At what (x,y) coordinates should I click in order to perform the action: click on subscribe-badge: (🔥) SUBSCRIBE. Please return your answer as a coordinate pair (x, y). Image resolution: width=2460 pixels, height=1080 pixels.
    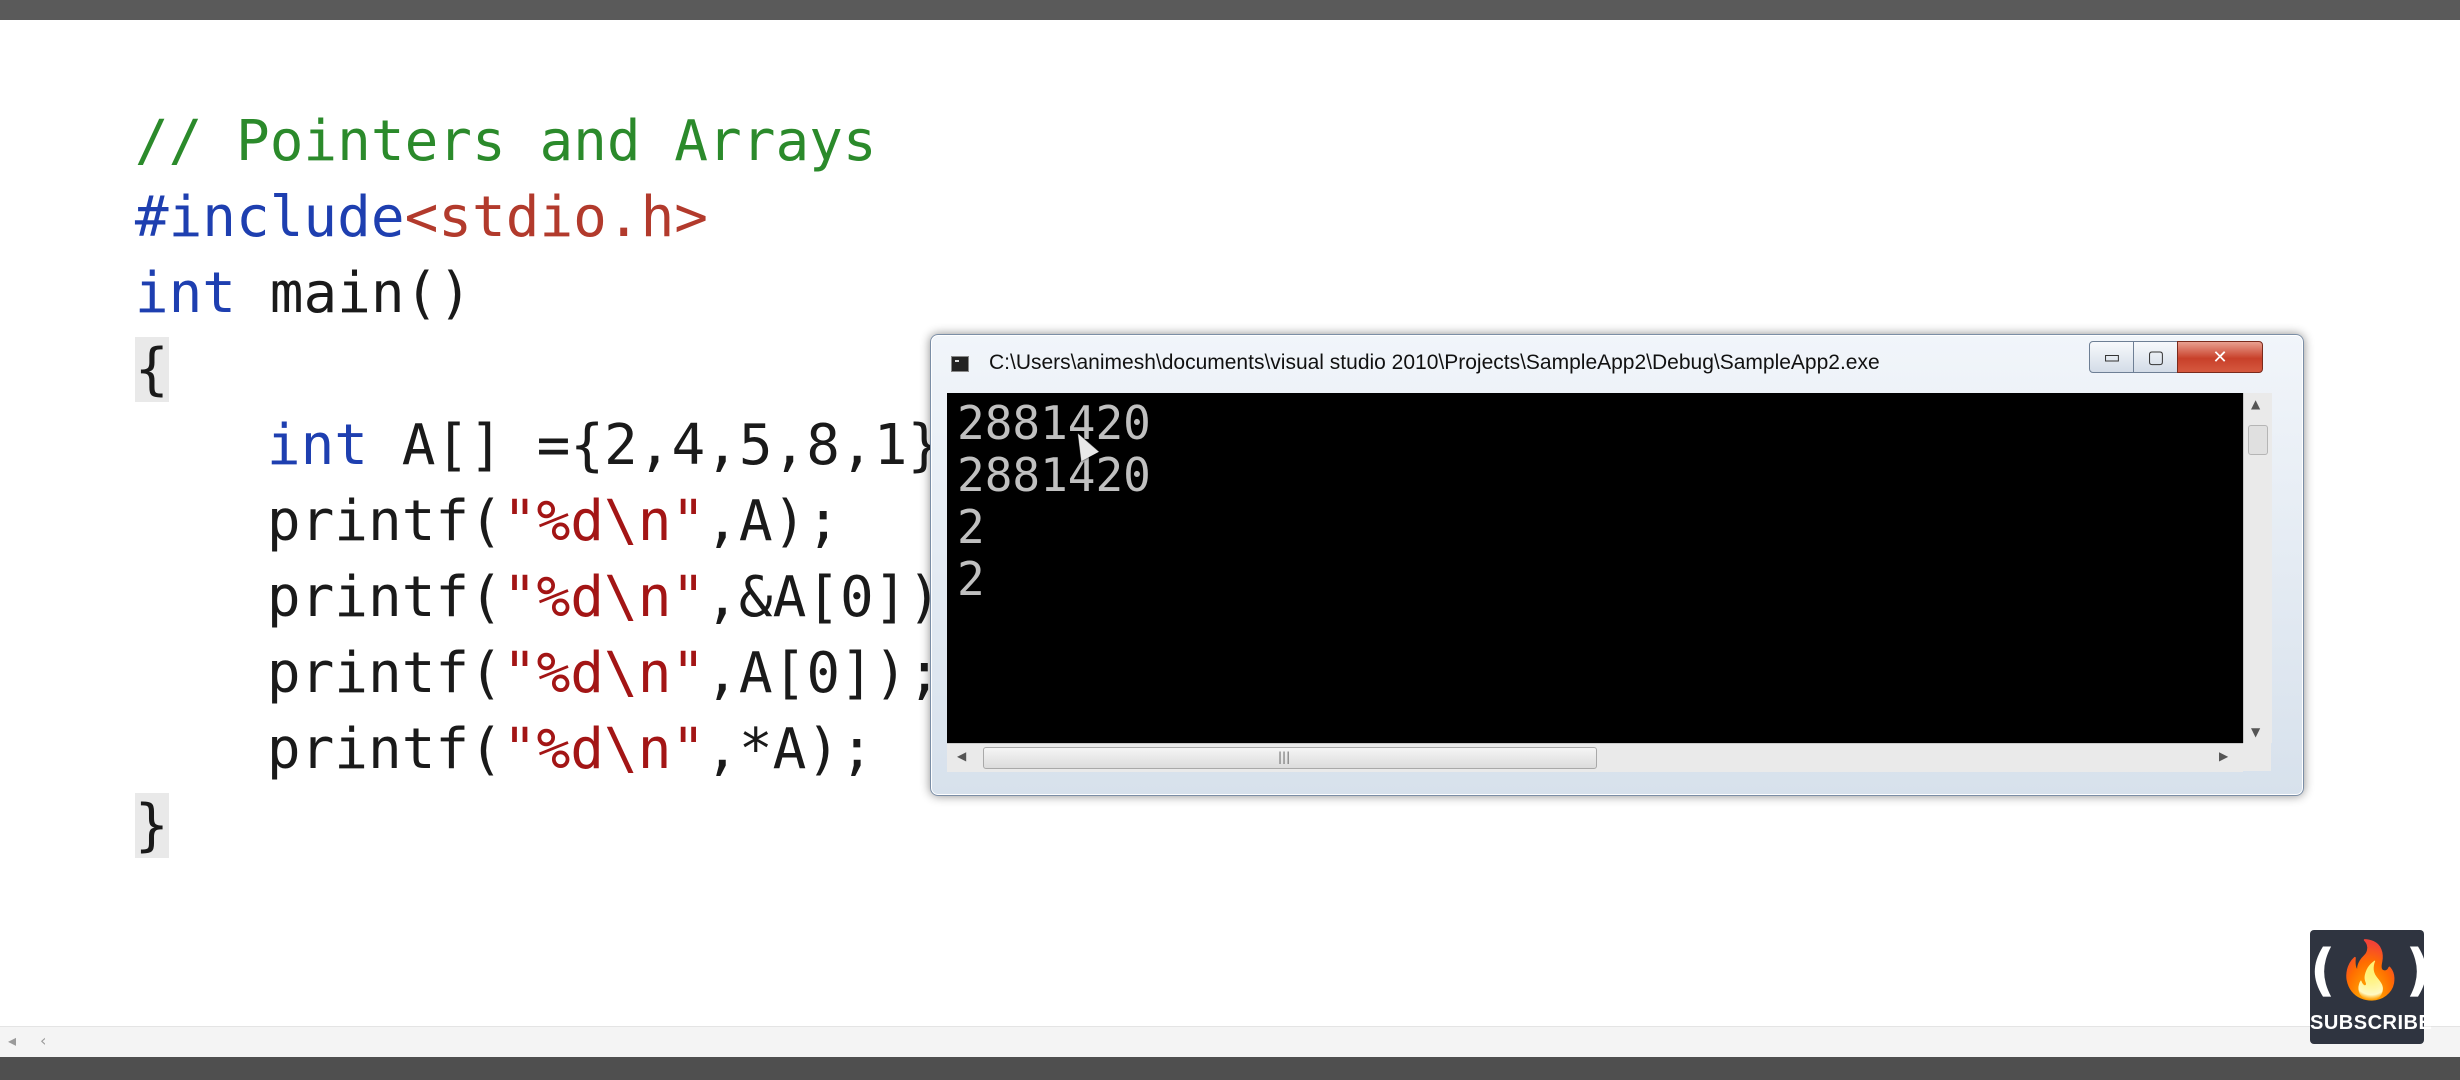
    Looking at the image, I should click on (2371, 987).